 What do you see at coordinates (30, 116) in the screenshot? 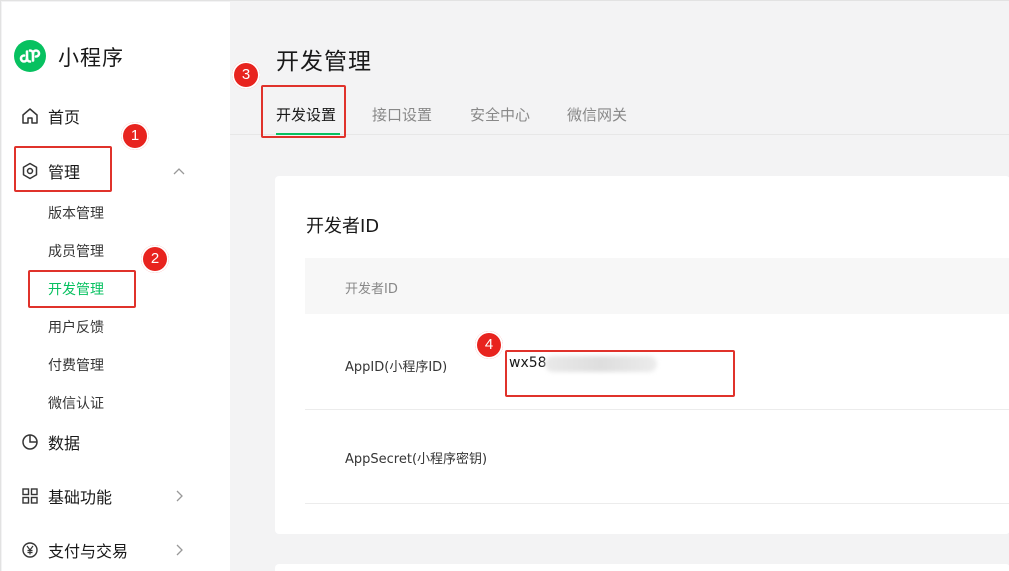
I see `home-icon` at bounding box center [30, 116].